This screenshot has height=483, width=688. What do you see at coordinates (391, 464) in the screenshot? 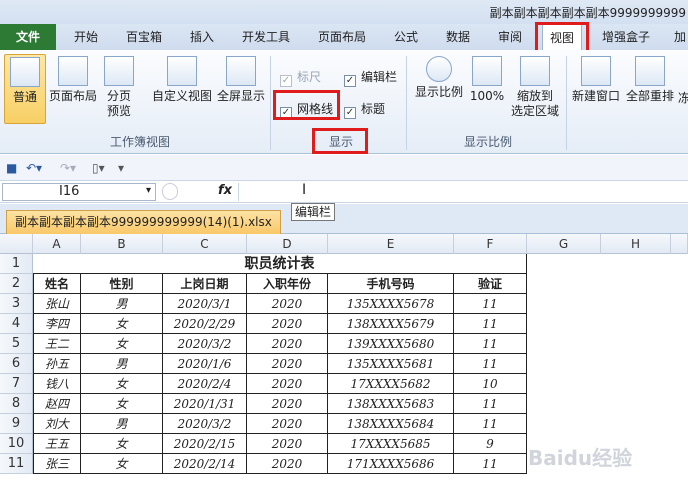
I see `table-cell: 171XXXX5686` at bounding box center [391, 464].